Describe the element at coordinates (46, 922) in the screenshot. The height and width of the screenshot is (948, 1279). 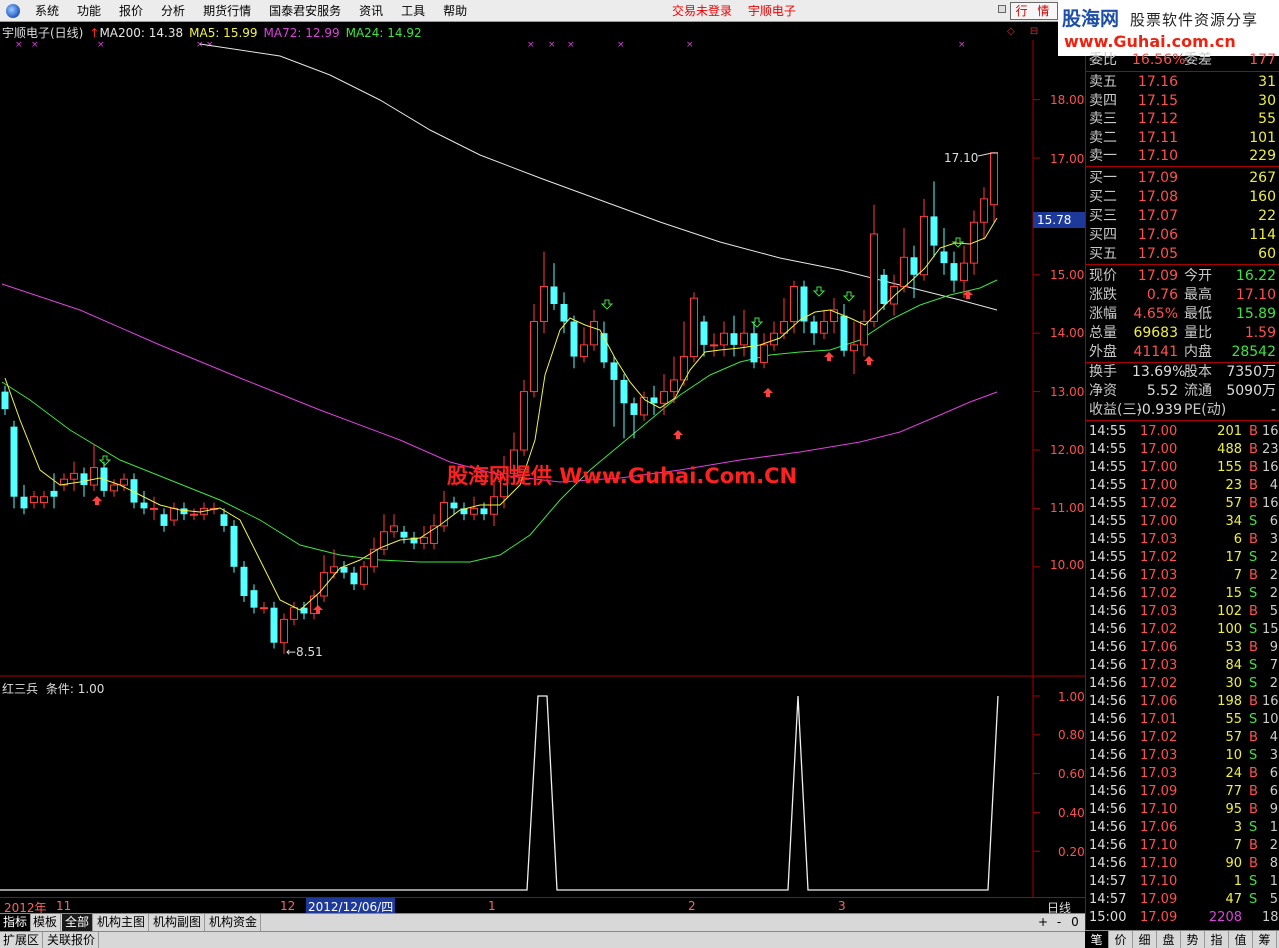
I see `tab-template: 模板` at that location.